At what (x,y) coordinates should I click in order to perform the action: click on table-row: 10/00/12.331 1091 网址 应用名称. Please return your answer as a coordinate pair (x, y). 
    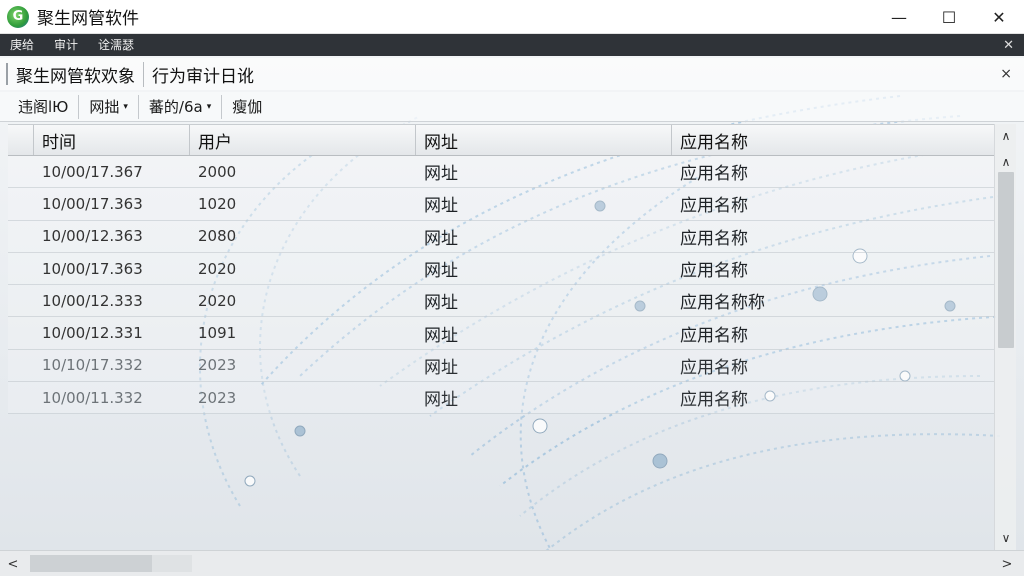
    Looking at the image, I should click on (501, 333).